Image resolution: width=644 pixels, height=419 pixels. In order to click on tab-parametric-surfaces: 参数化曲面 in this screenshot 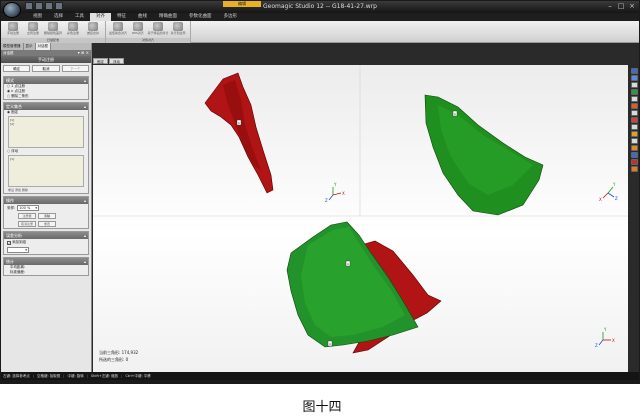, I will do `click(200, 17)`.